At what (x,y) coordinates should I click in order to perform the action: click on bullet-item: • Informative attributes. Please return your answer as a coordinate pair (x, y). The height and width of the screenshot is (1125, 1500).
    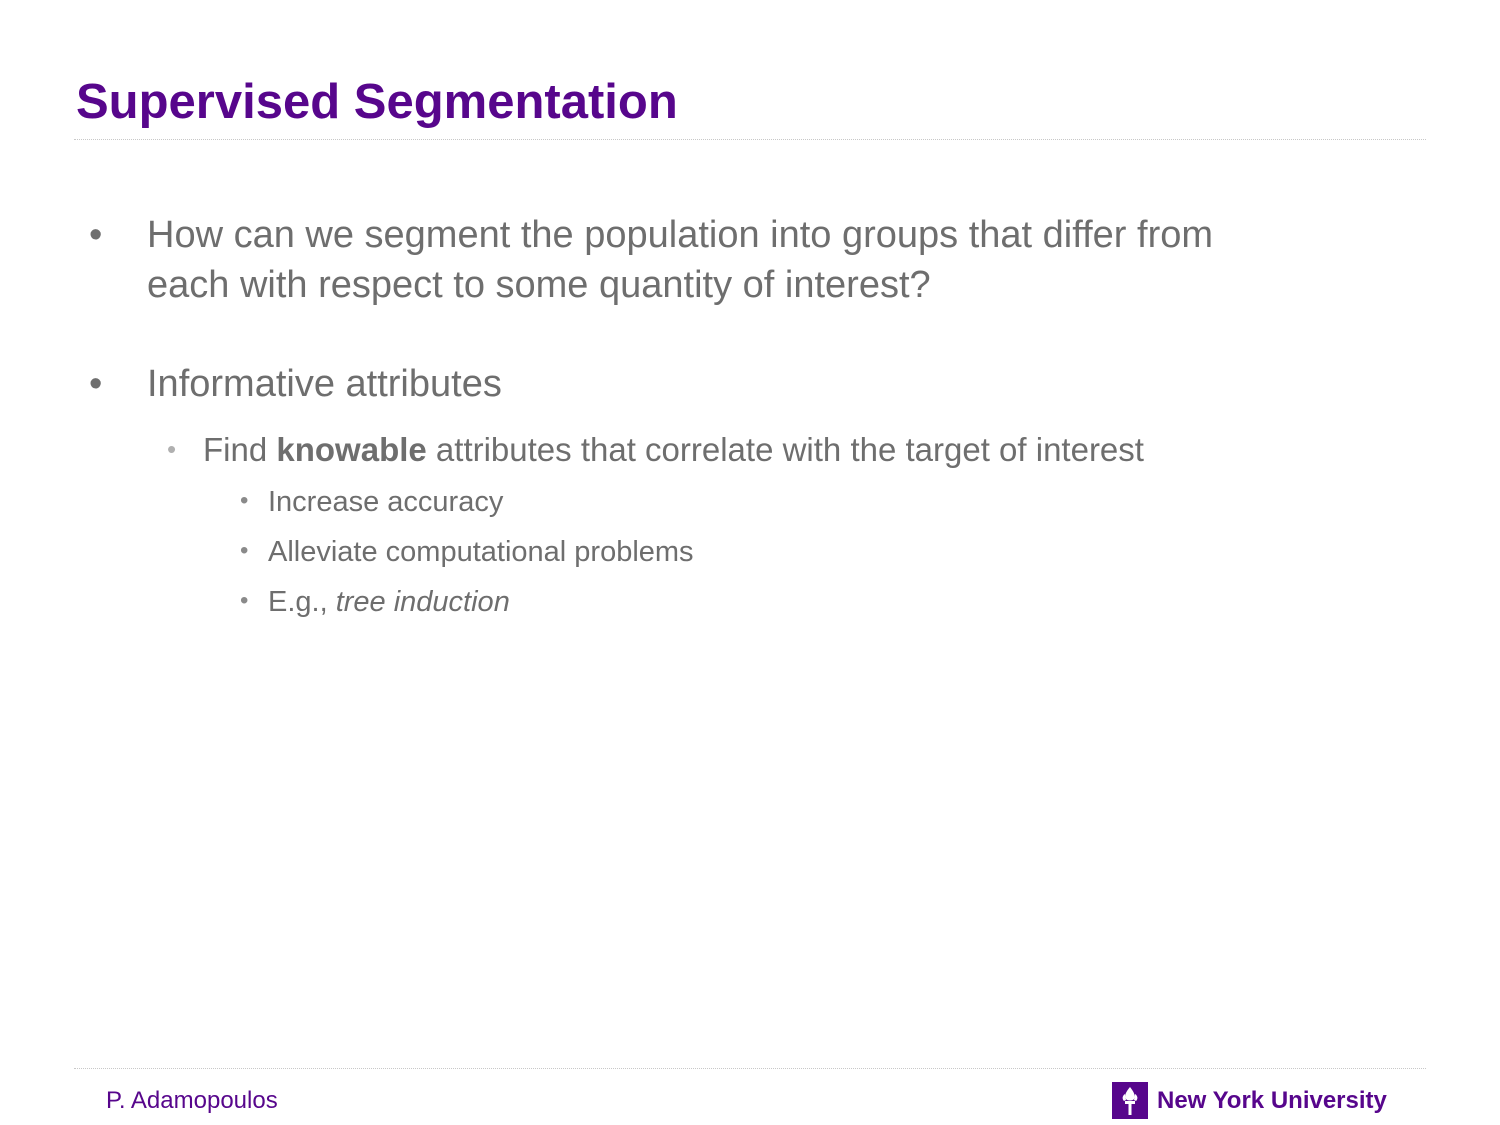
    Looking at the image, I should click on (295, 384).